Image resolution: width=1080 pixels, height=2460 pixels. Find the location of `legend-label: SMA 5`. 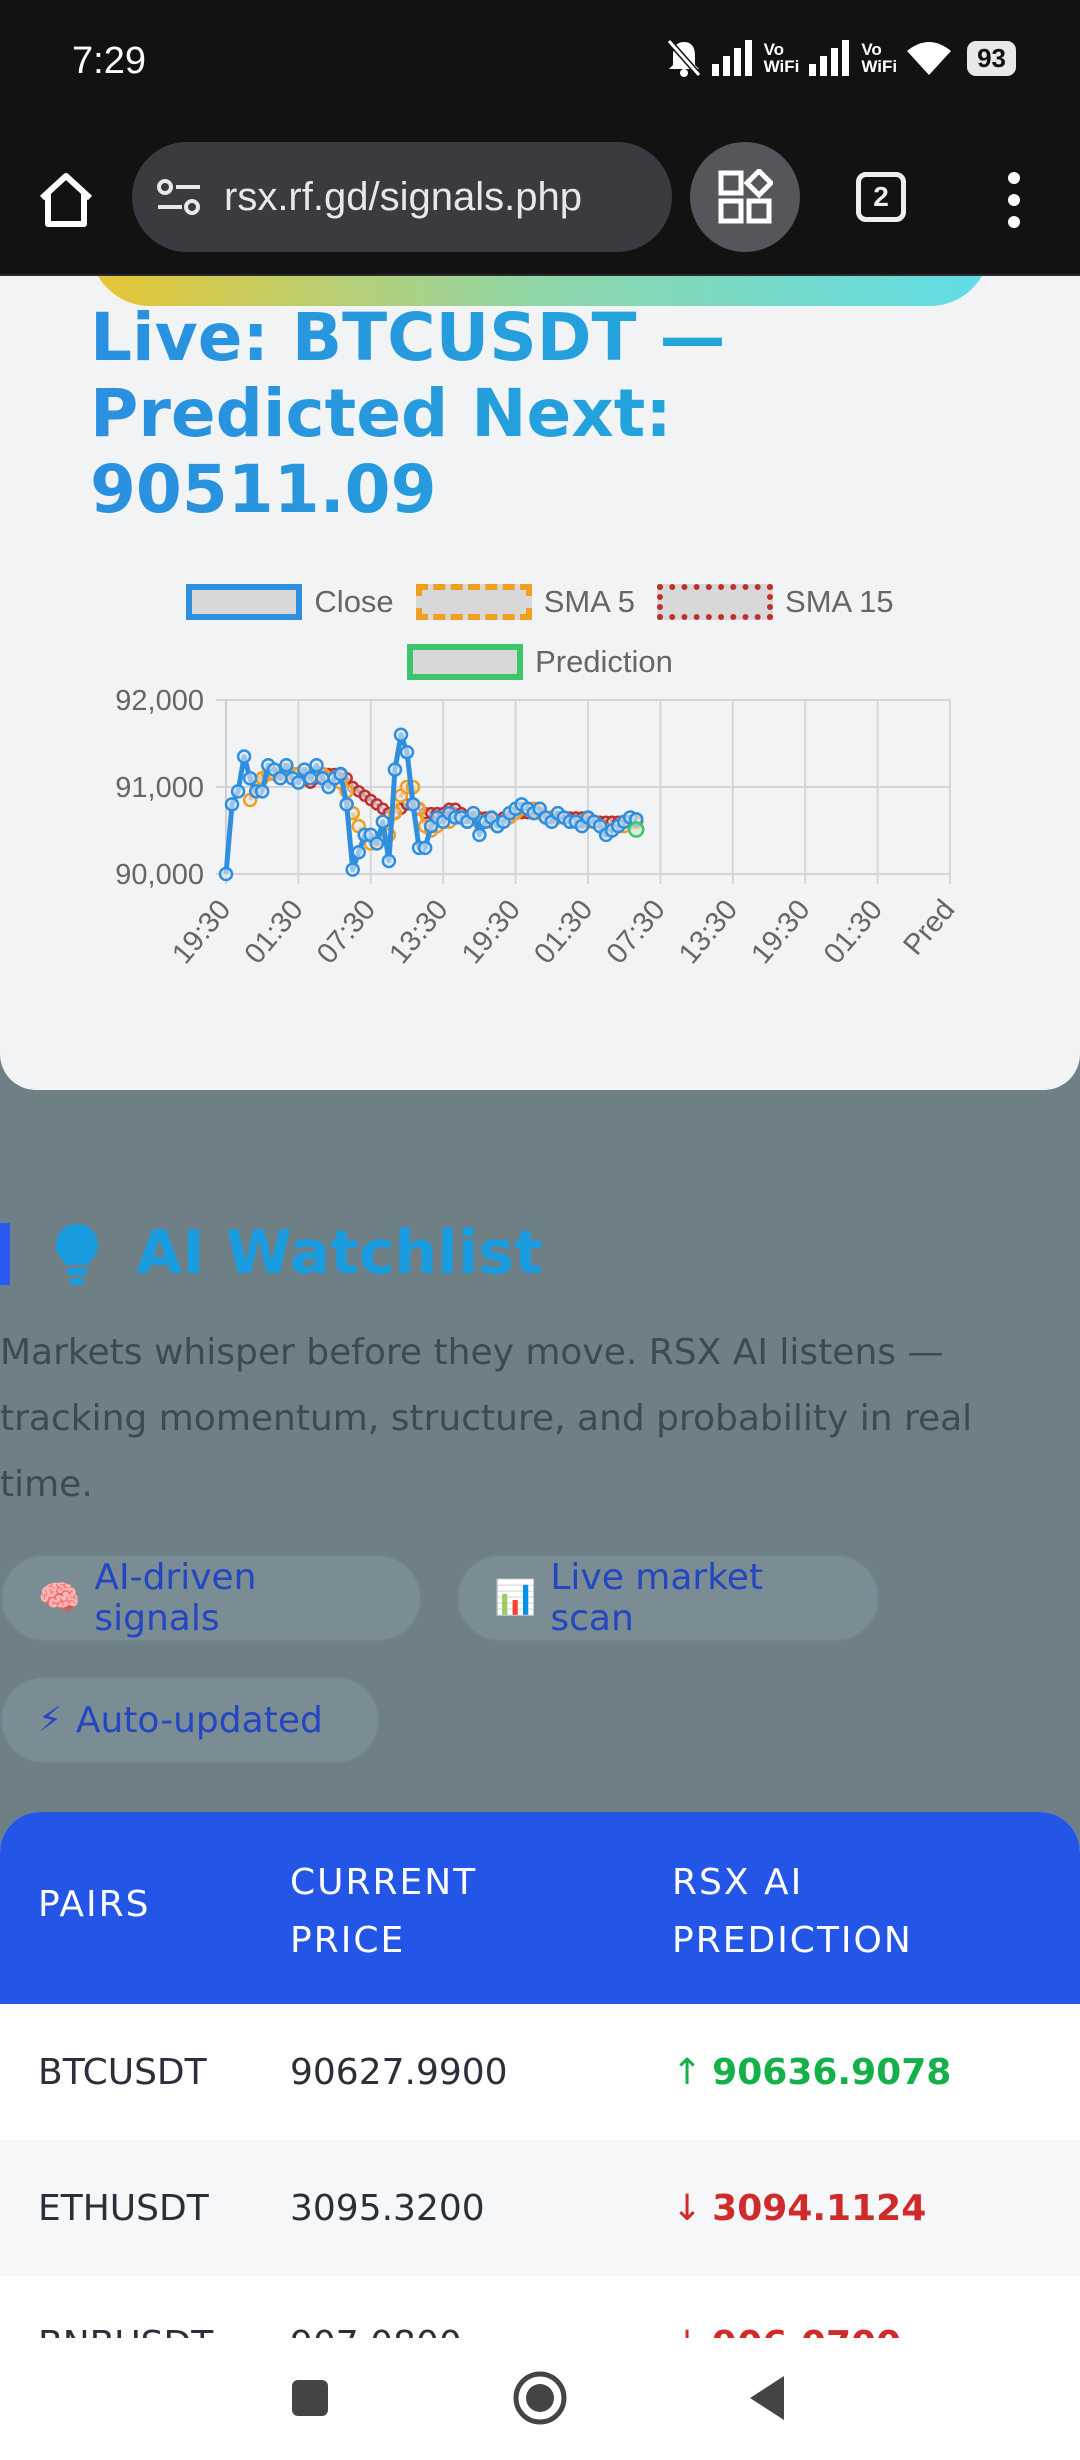

legend-label: SMA 5 is located at coordinates (589, 601).